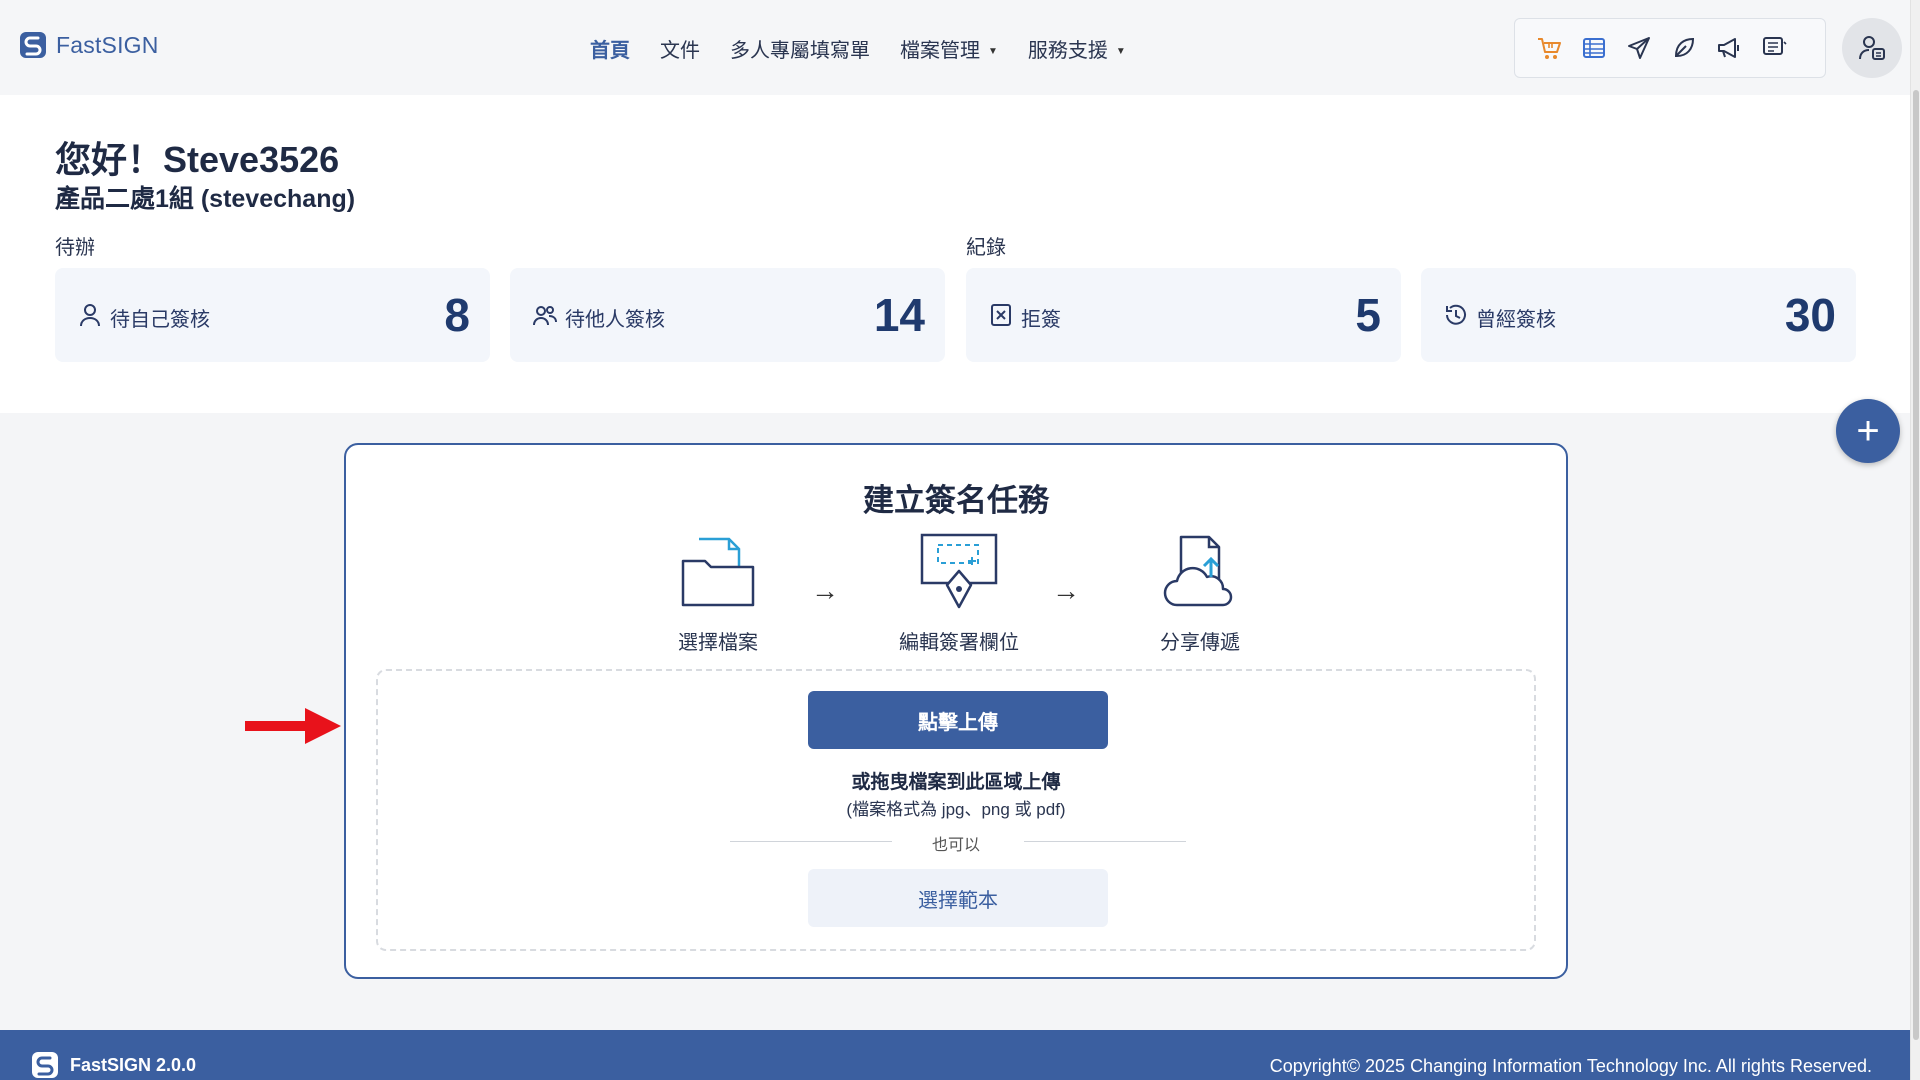 The width and height of the screenshot is (1920, 1080). Describe the element at coordinates (1368, 315) in the screenshot. I see `card-count: 5` at that location.